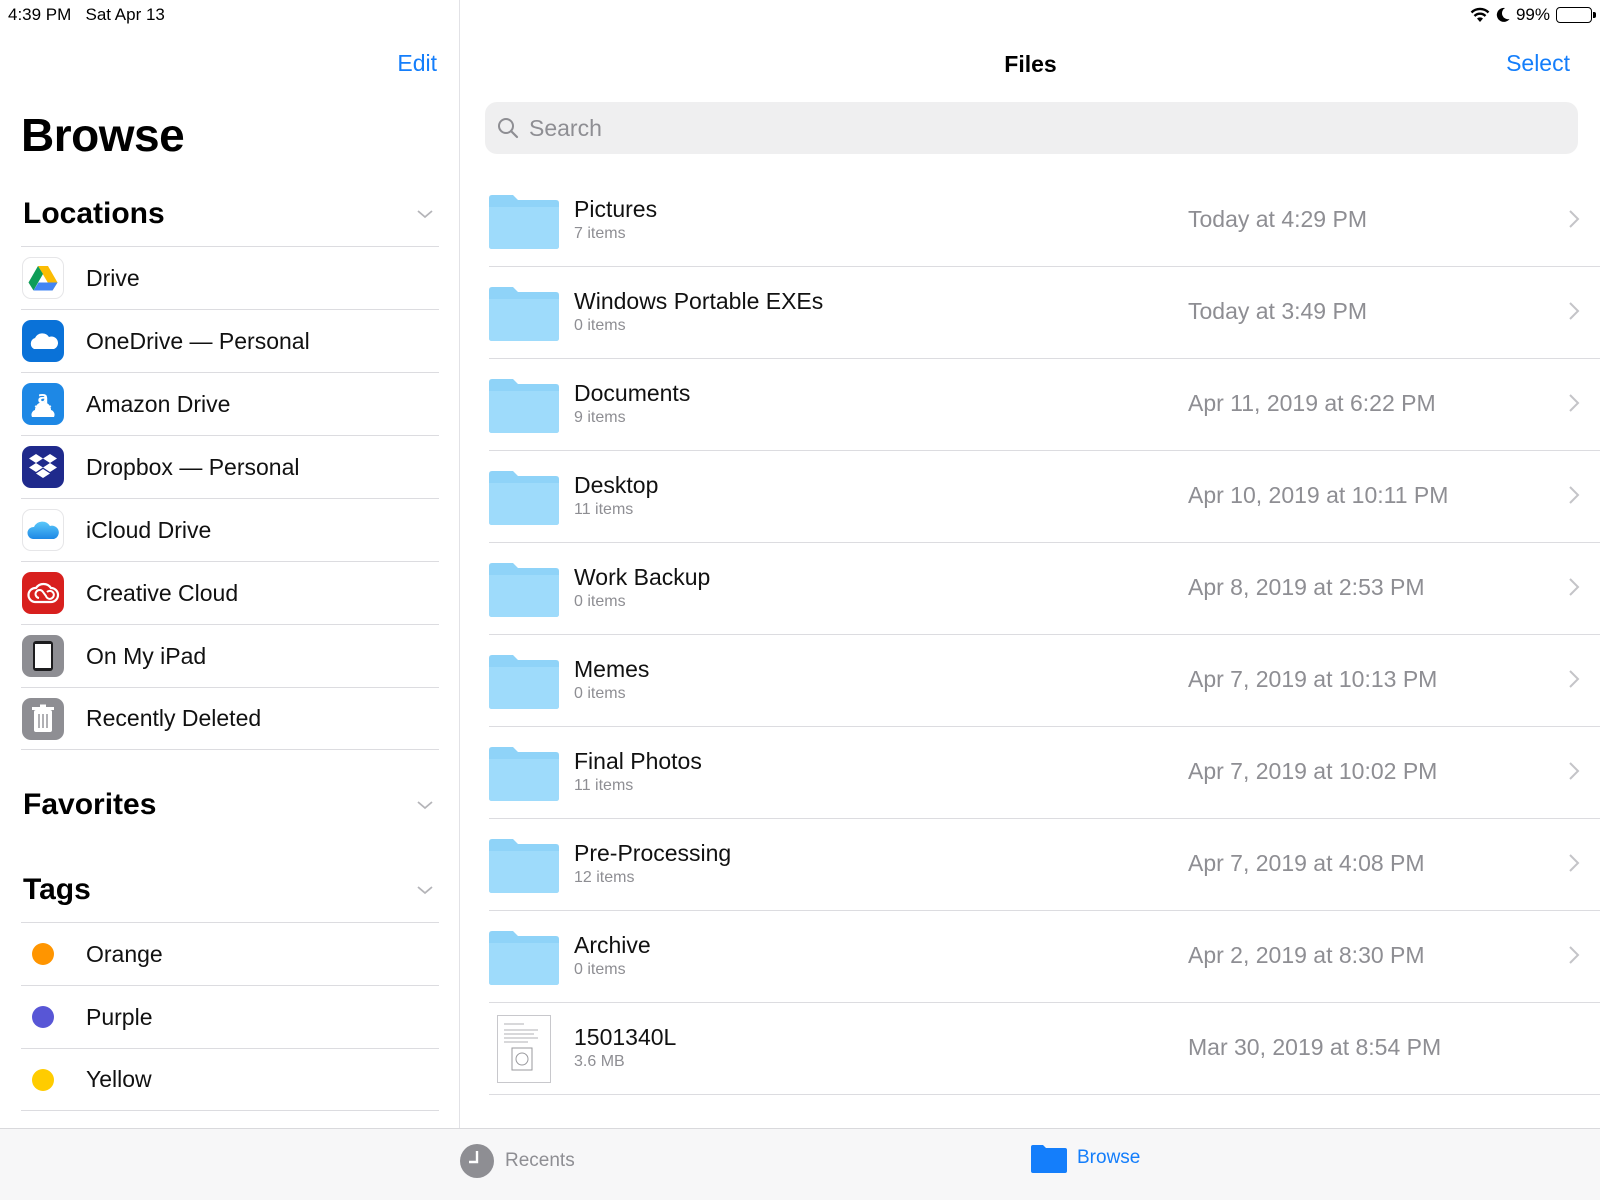 This screenshot has height=1200, width=1600. Describe the element at coordinates (231, 890) in the screenshot. I see `tags-header: Tags` at that location.